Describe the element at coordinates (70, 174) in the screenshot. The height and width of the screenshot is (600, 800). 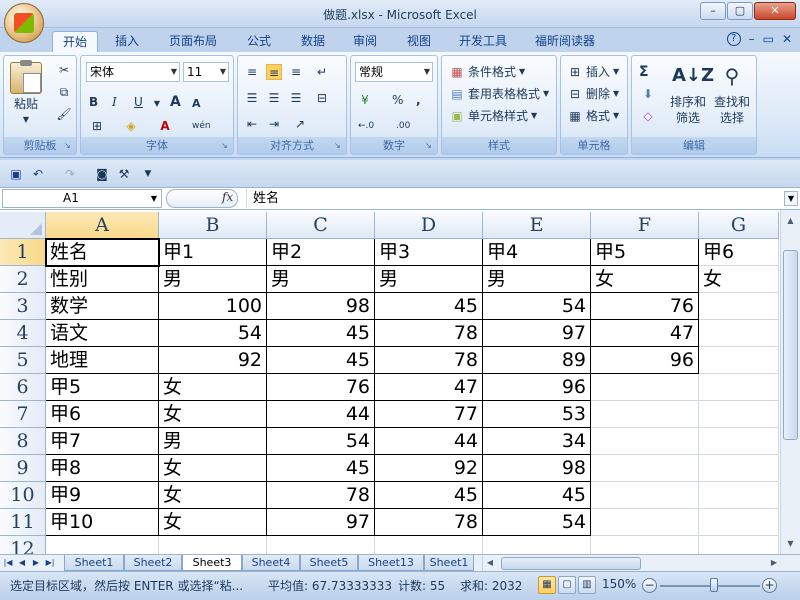
I see `redo-icon: ↷` at that location.